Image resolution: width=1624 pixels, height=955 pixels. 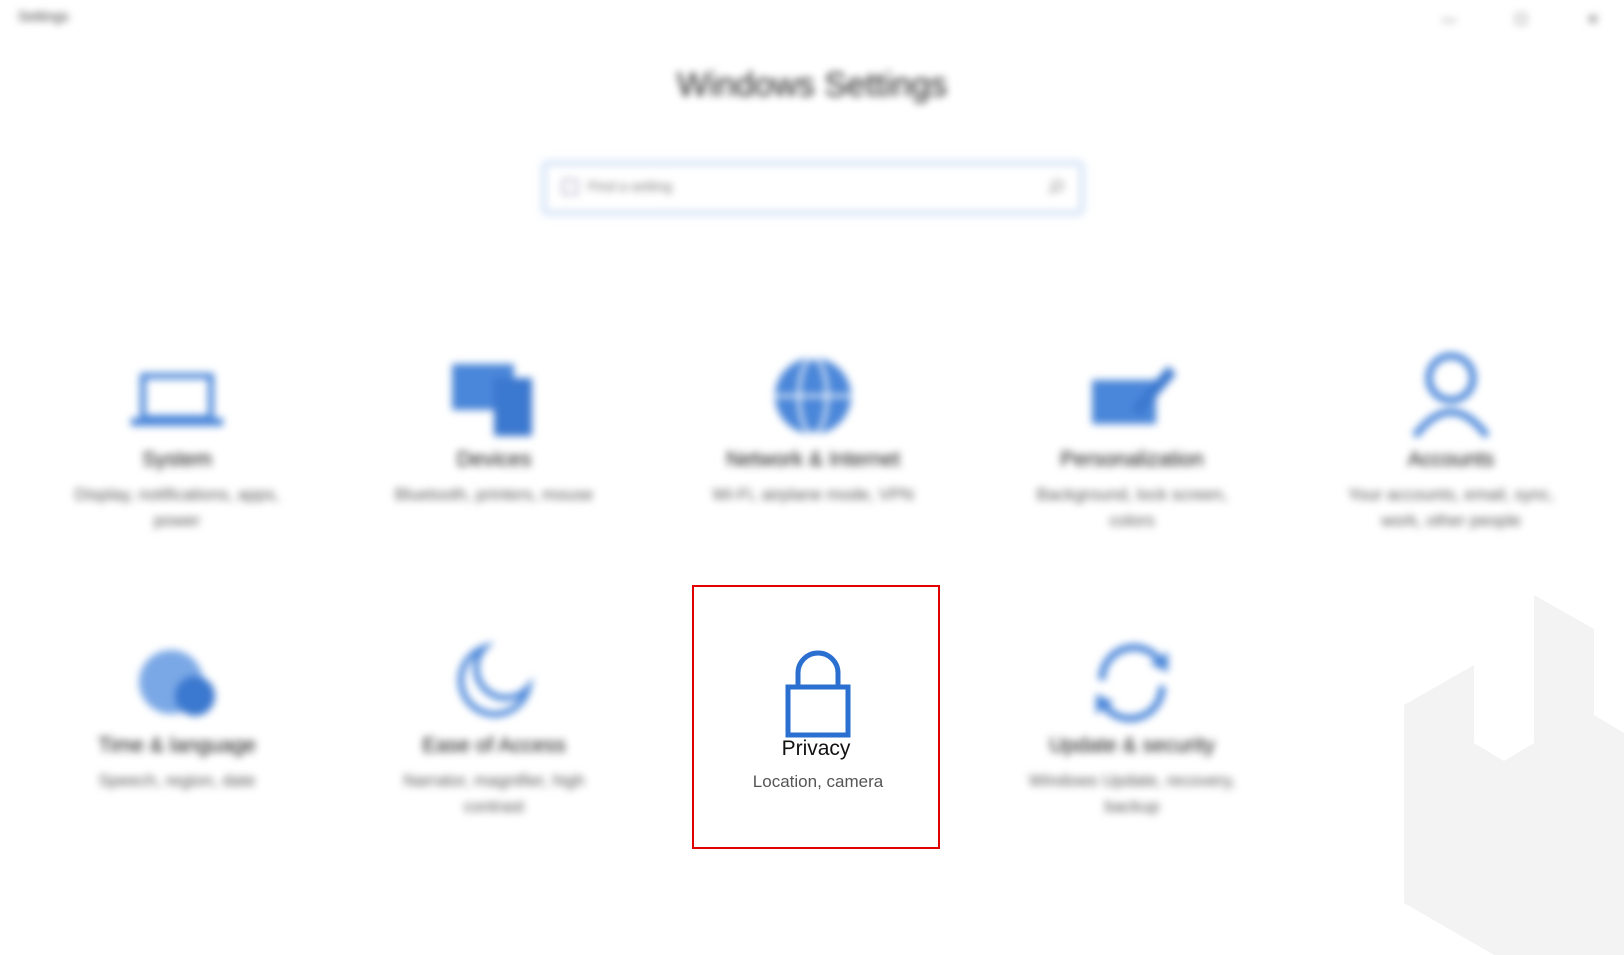 I want to click on search-input, so click(x=798, y=186).